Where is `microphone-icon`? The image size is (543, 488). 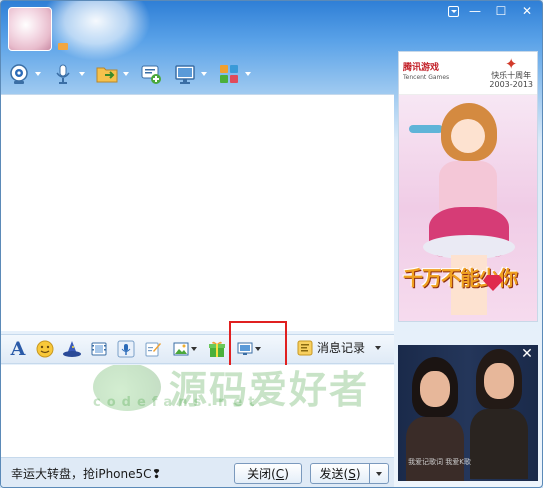
microphone-icon is located at coordinates (63, 74).